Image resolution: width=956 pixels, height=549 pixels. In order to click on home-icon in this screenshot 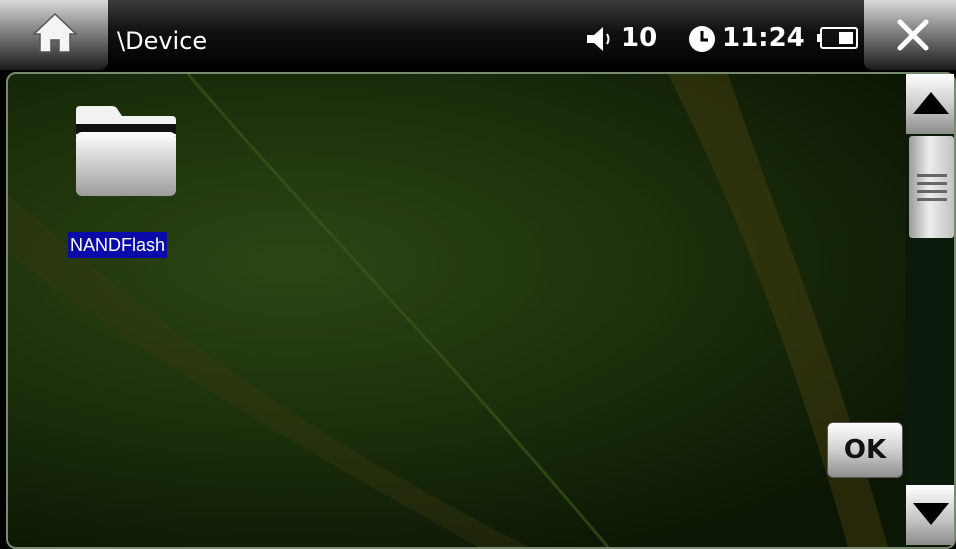, I will do `click(55, 32)`.